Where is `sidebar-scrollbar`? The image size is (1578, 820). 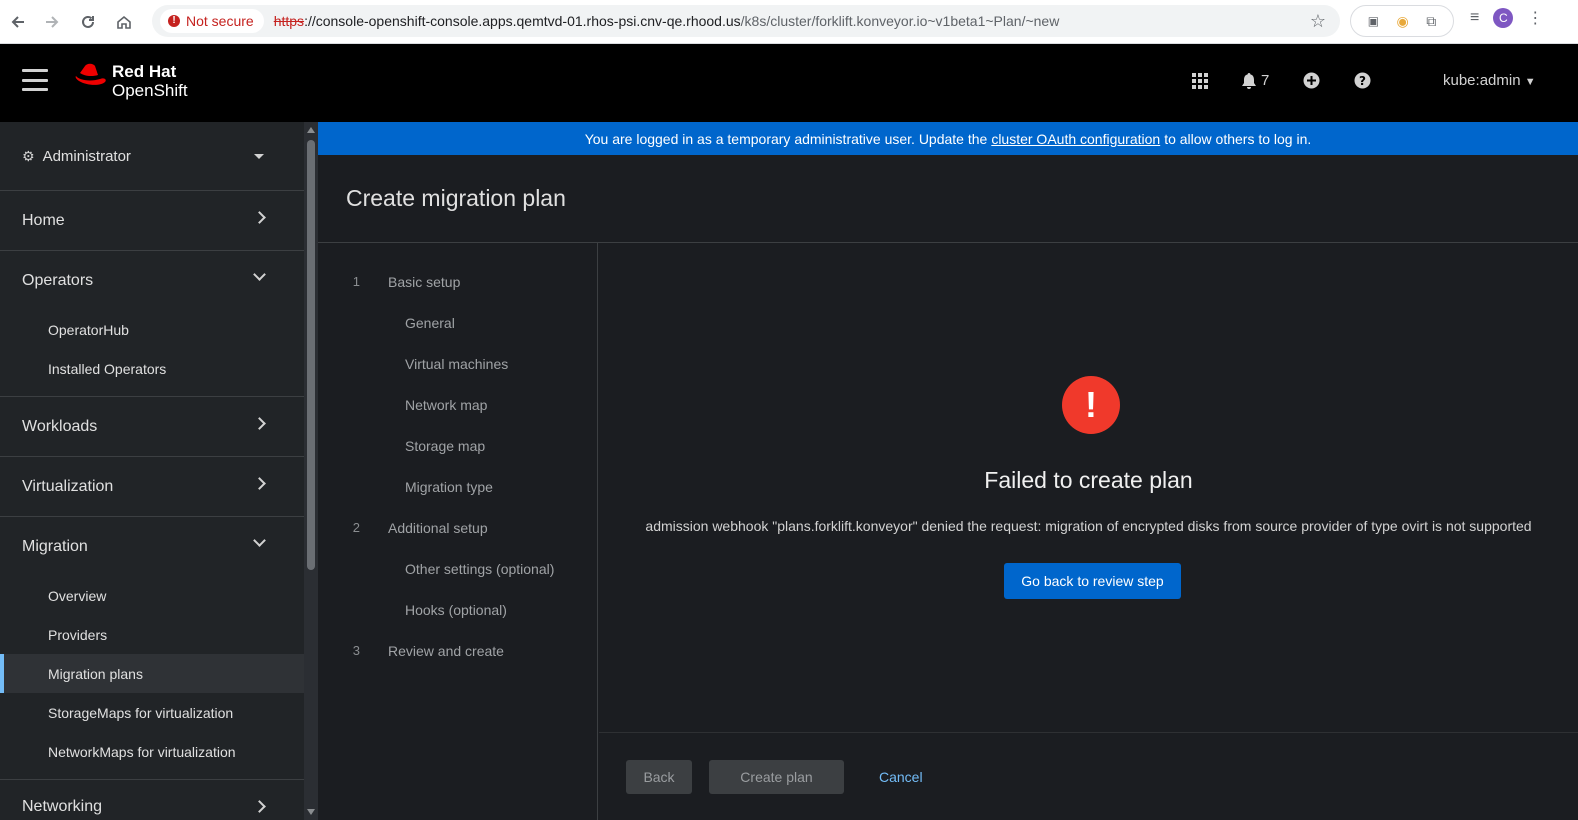
sidebar-scrollbar is located at coordinates (311, 471).